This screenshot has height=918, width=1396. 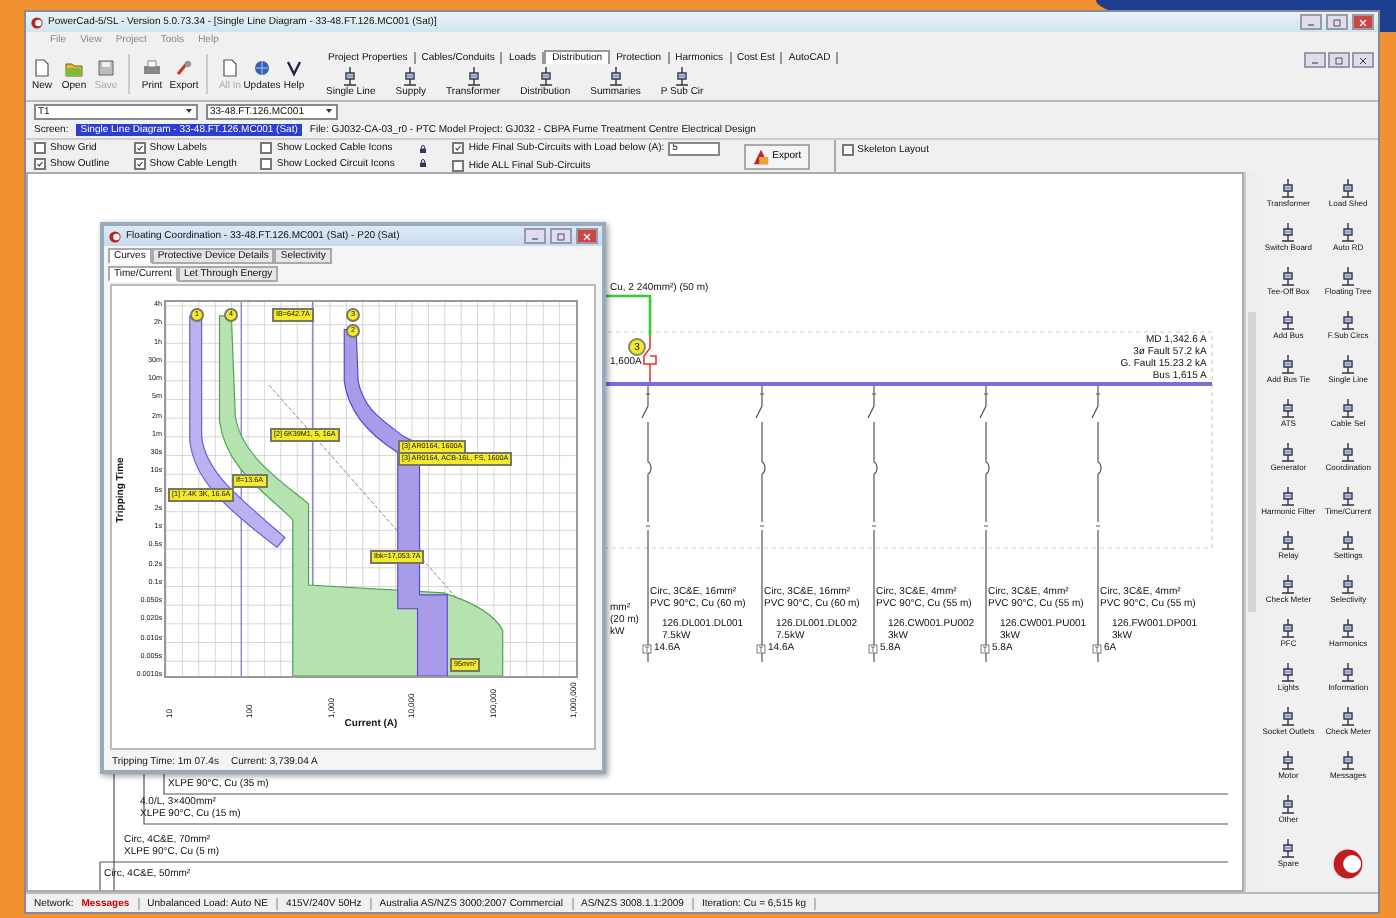 I want to click on cable-line, so click(x=629, y=315).